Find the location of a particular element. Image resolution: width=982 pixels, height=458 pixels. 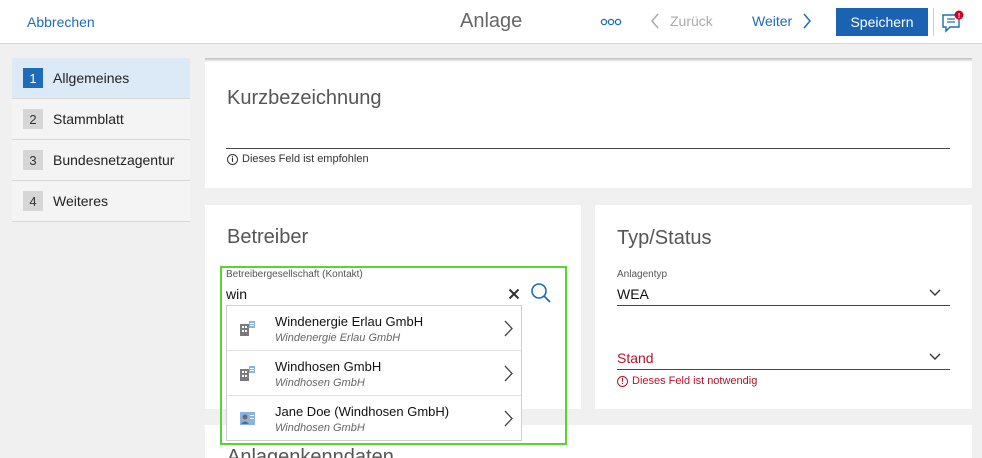

page-title: Anlage is located at coordinates (491, 21).